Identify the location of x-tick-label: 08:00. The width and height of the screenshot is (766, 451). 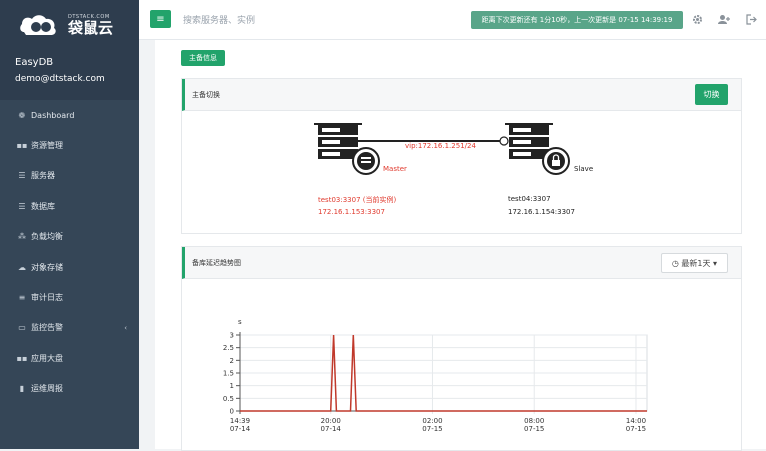
(534, 421).